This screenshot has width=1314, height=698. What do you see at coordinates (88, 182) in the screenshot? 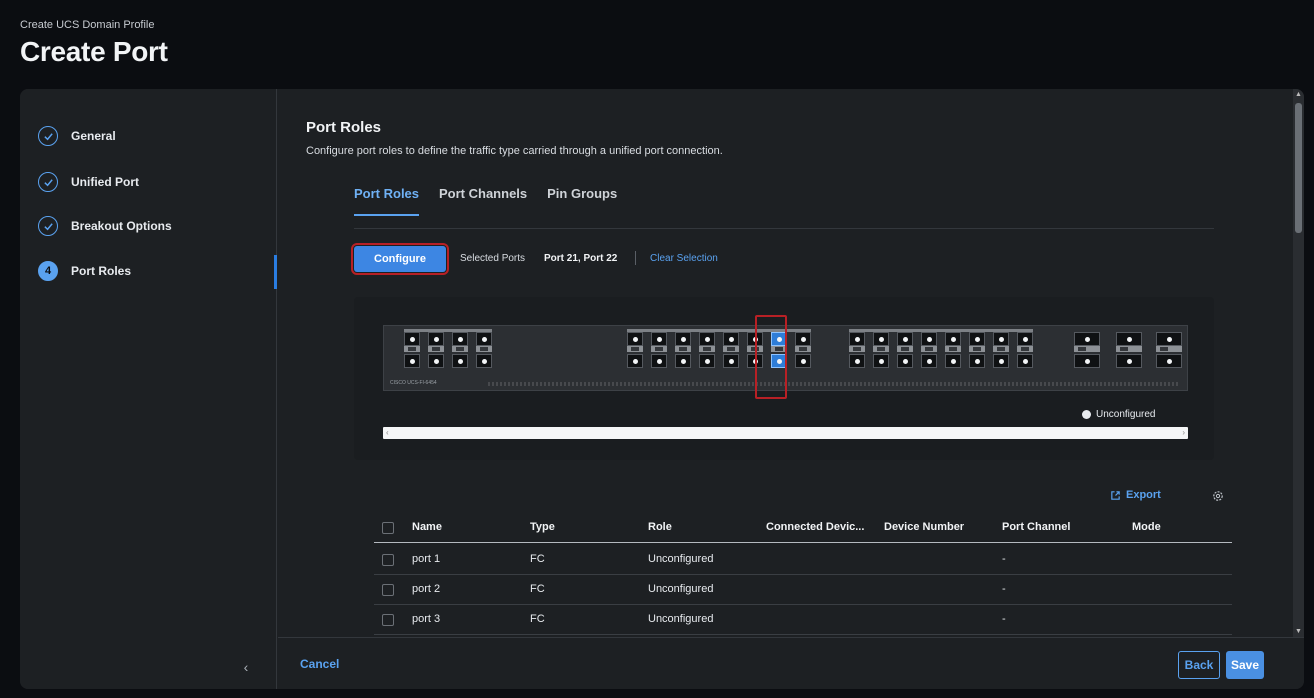
I see `step-unified-port: Unified Port` at bounding box center [88, 182].